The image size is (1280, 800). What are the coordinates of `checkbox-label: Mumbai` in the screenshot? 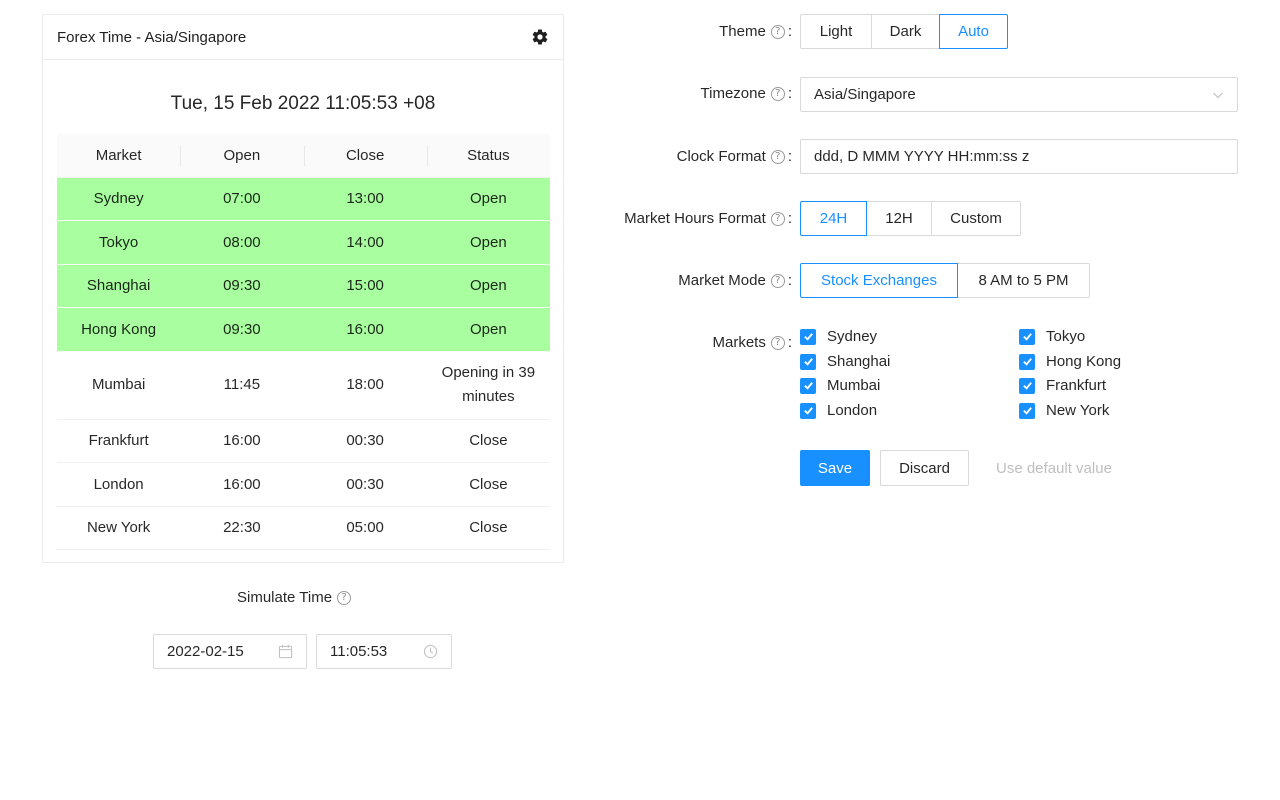 It's located at (854, 385).